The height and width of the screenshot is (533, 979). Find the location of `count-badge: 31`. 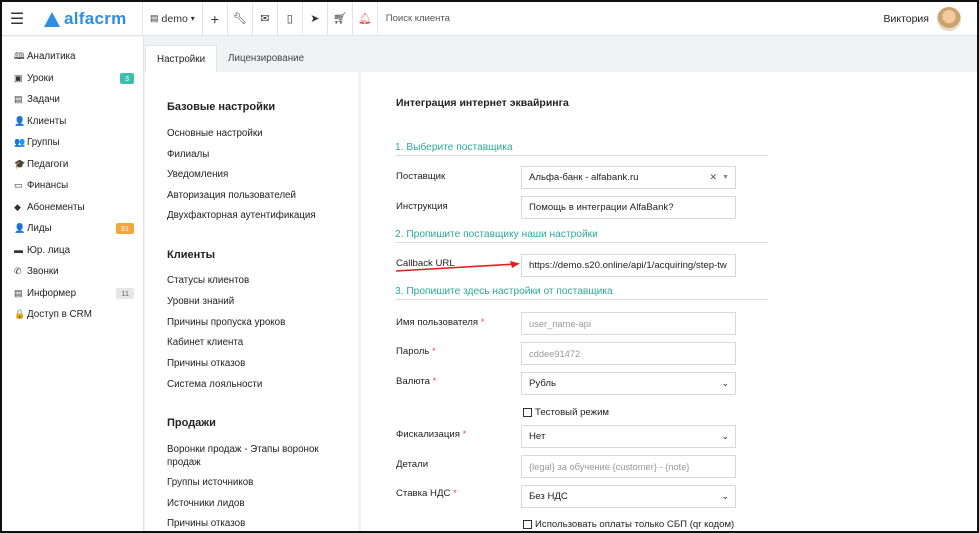

count-badge: 31 is located at coordinates (124, 229).